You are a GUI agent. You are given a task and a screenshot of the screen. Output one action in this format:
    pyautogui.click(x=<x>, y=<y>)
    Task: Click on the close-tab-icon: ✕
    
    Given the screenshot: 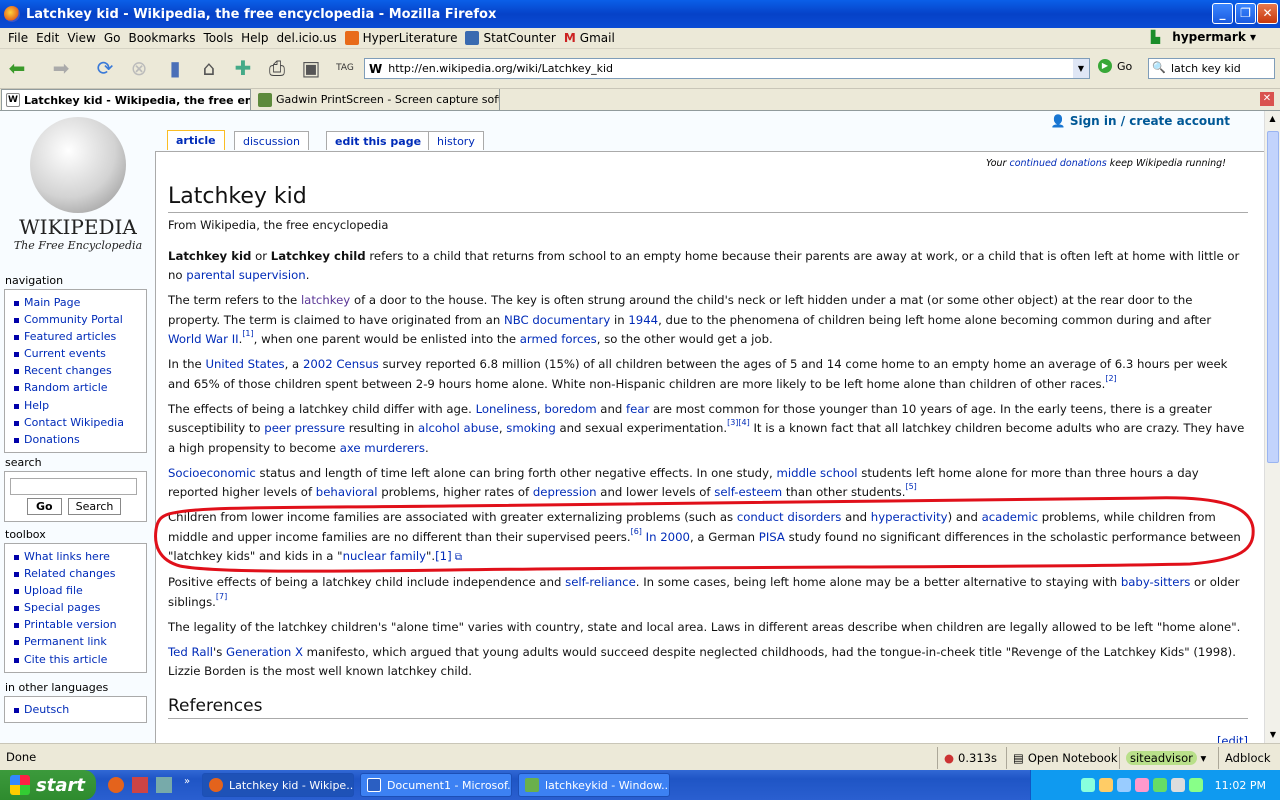 What is the action you would take?
    pyautogui.click(x=1267, y=99)
    